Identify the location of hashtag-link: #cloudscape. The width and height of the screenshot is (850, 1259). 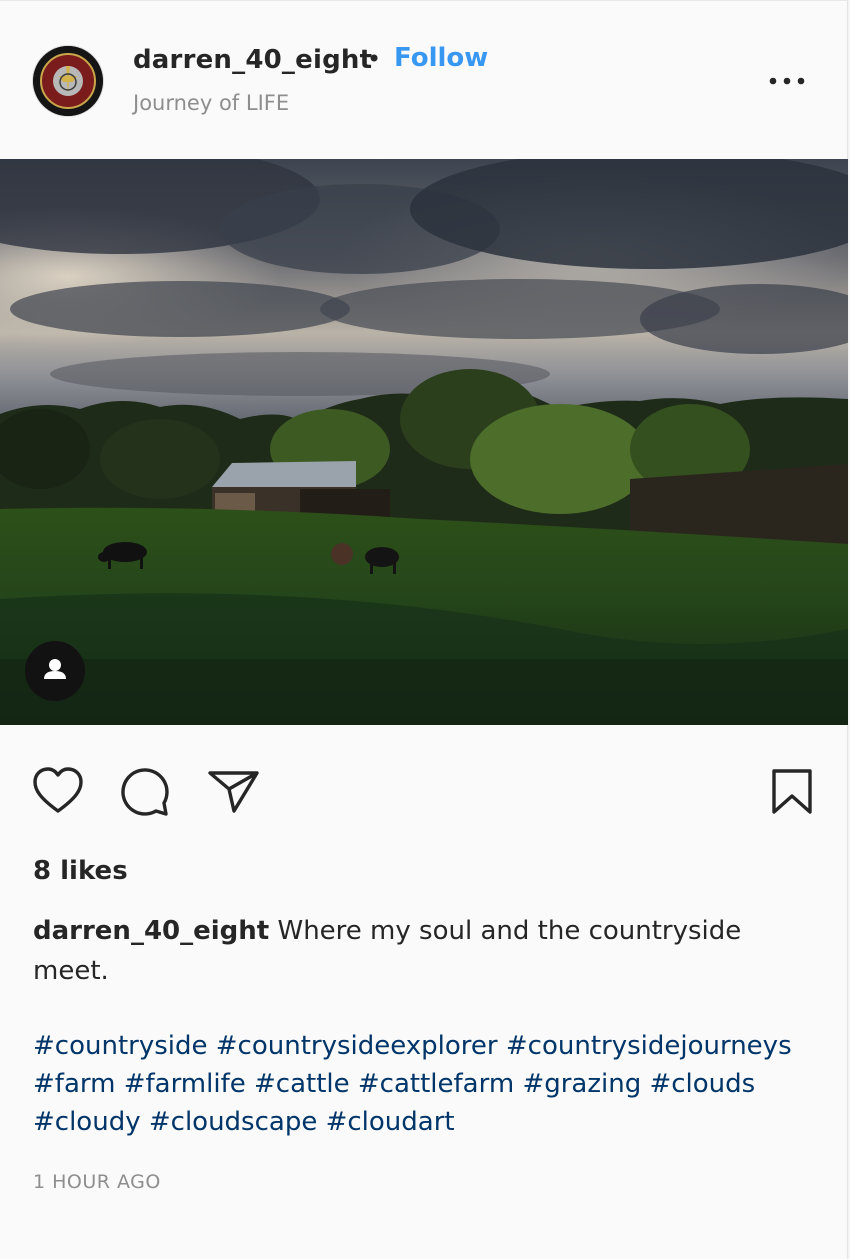
(233, 1122).